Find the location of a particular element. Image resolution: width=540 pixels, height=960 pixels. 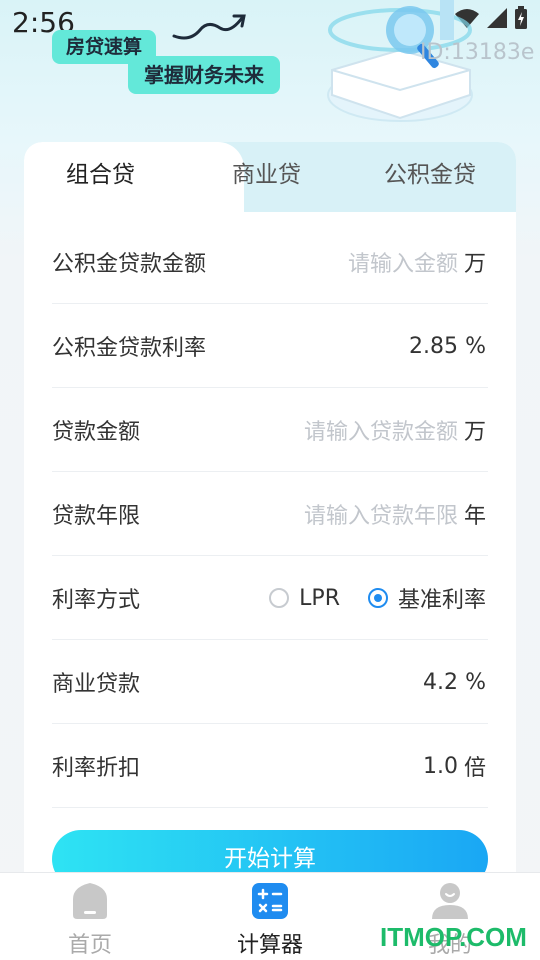

nav-home-label: 首页 is located at coordinates (89, 945).